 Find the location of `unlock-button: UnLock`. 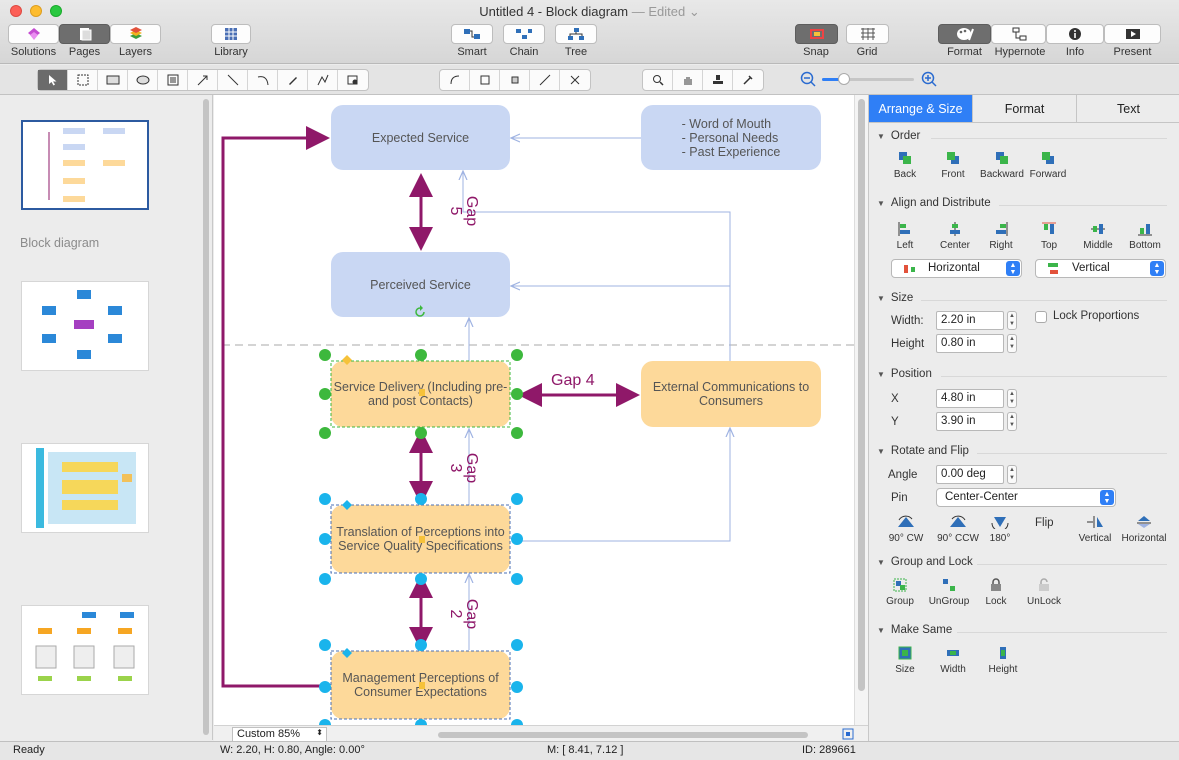

unlock-button: UnLock is located at coordinates (1044, 592).